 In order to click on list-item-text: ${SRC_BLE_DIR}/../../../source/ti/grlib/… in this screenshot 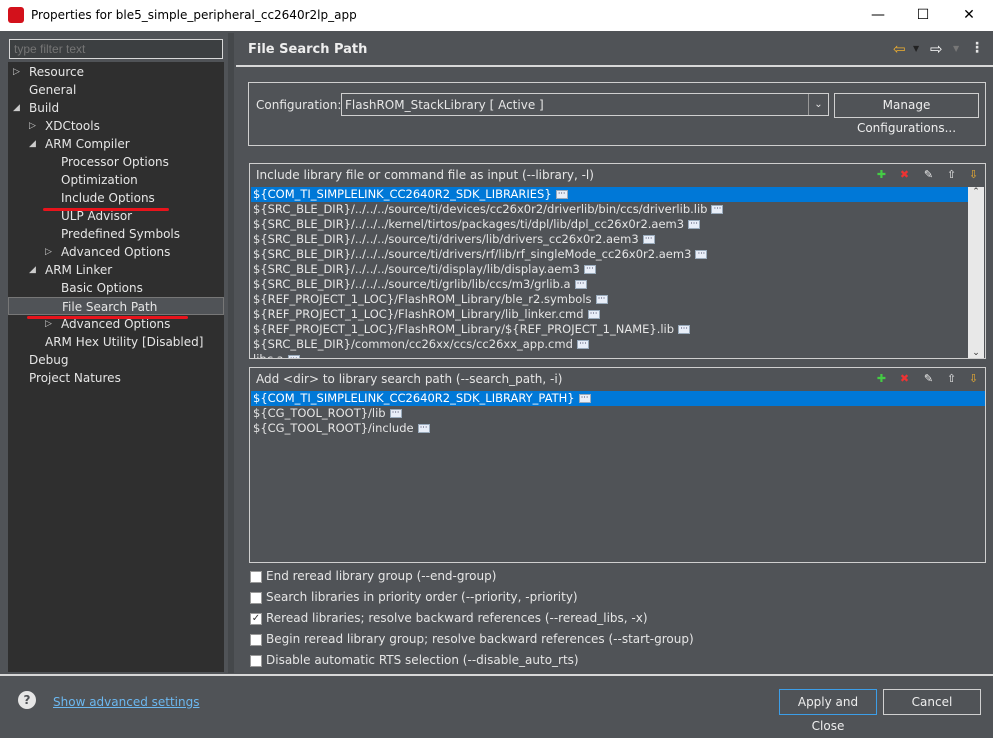, I will do `click(412, 284)`.